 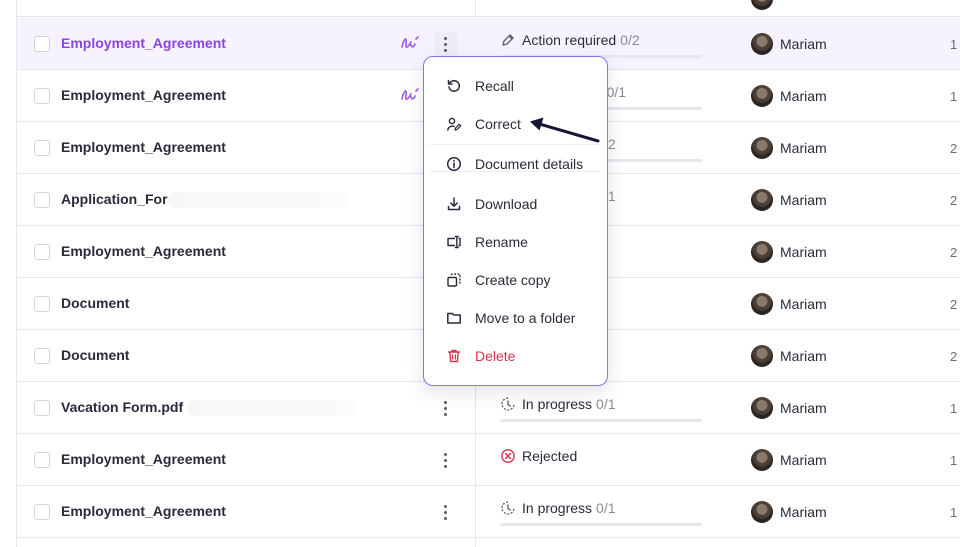 What do you see at coordinates (120, 199) in the screenshot?
I see `document-name: Application_Form` at bounding box center [120, 199].